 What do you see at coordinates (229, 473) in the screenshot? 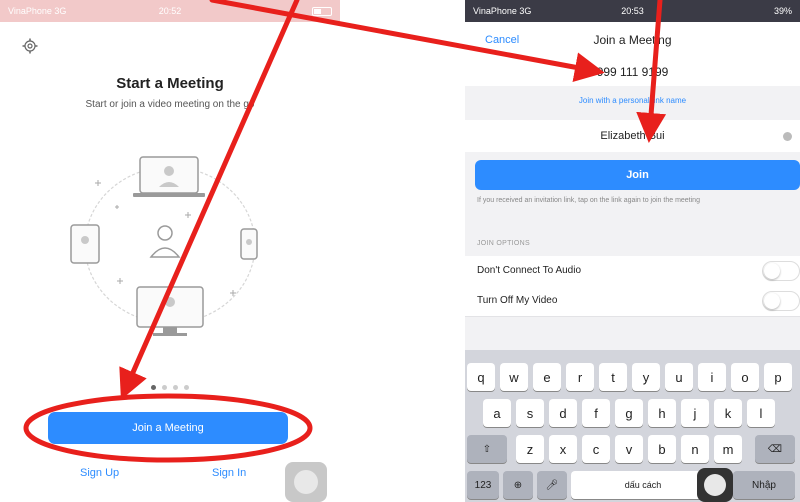
I see `sign-in-link: Sign In` at bounding box center [229, 473].